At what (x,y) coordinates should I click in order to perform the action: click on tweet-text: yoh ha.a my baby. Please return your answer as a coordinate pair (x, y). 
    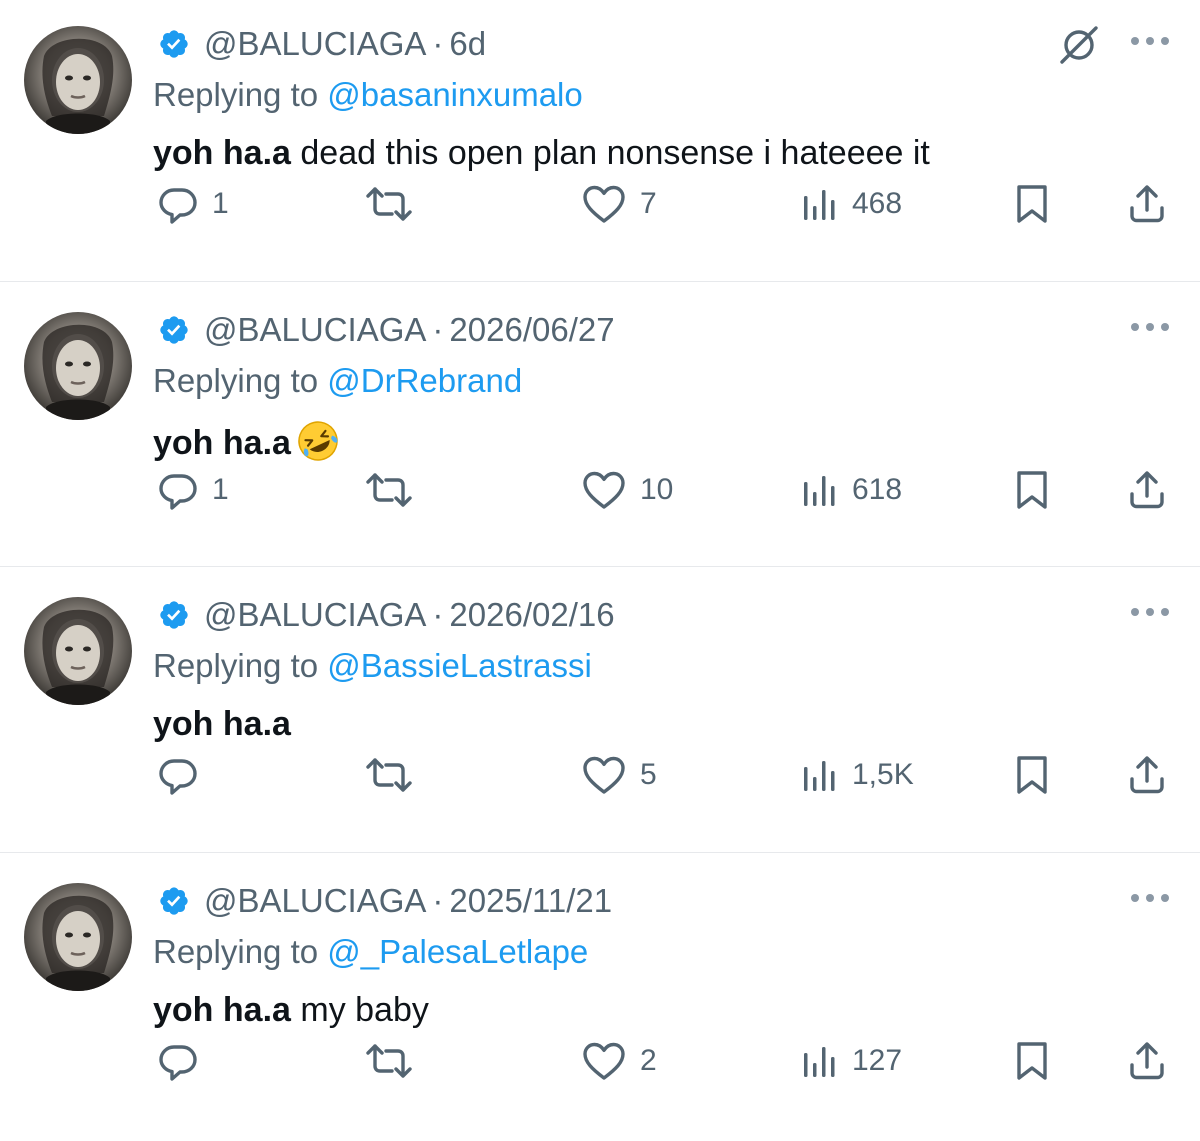
    Looking at the image, I should click on (291, 1010).